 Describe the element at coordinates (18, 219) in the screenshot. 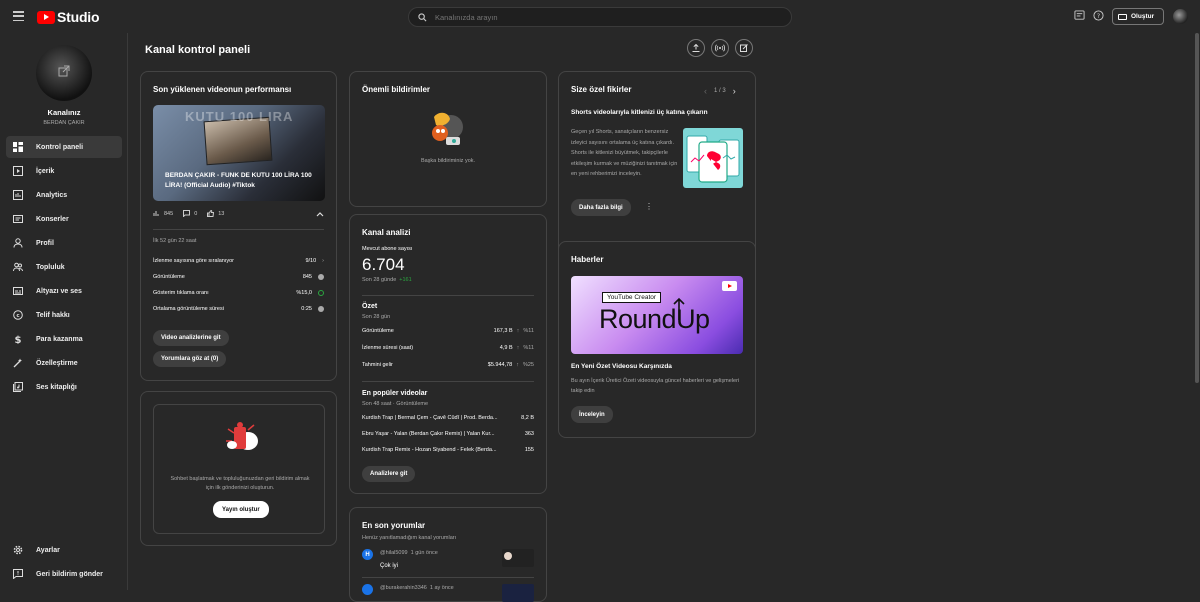

I see `concerts-icon` at that location.